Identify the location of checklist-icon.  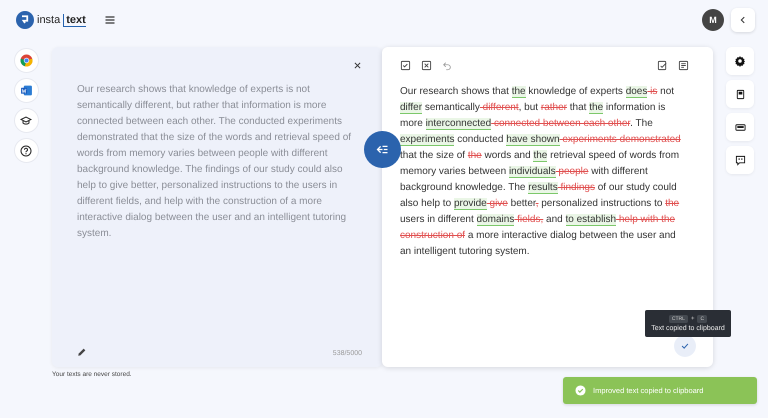
(662, 65).